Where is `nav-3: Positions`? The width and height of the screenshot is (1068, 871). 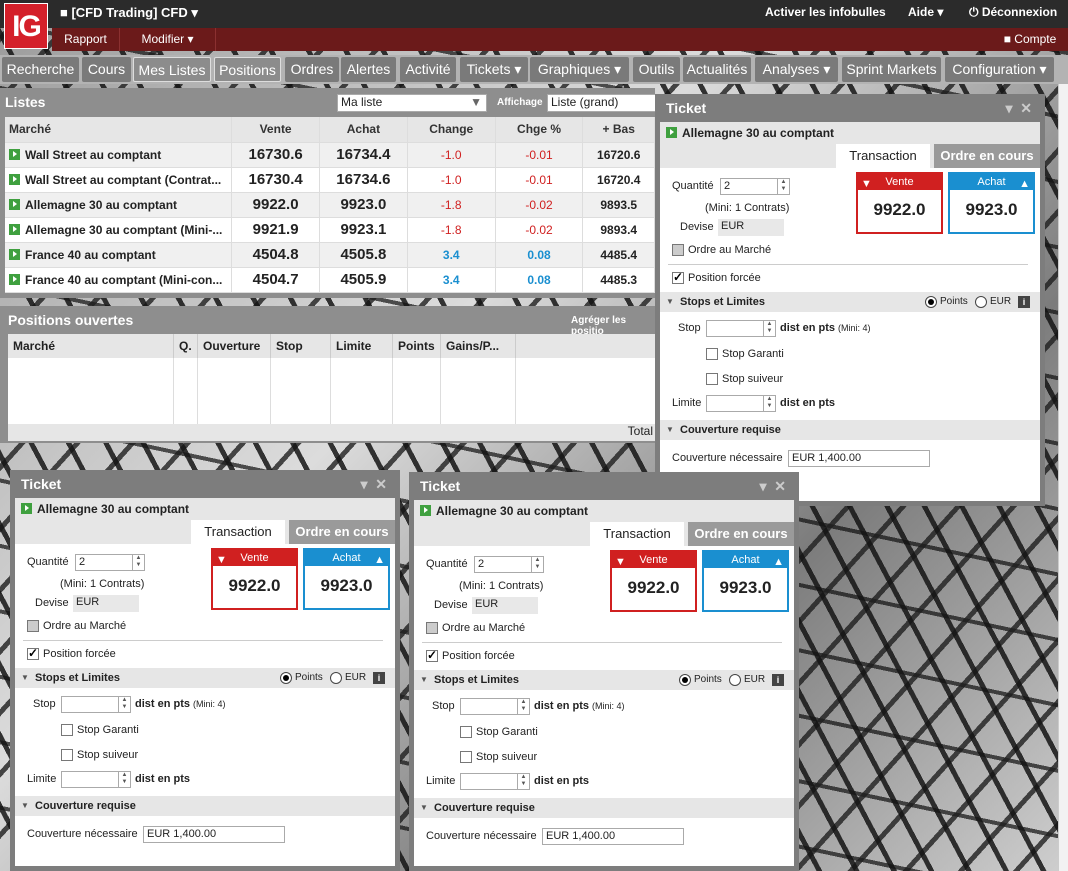
nav-3: Positions is located at coordinates (247, 69).